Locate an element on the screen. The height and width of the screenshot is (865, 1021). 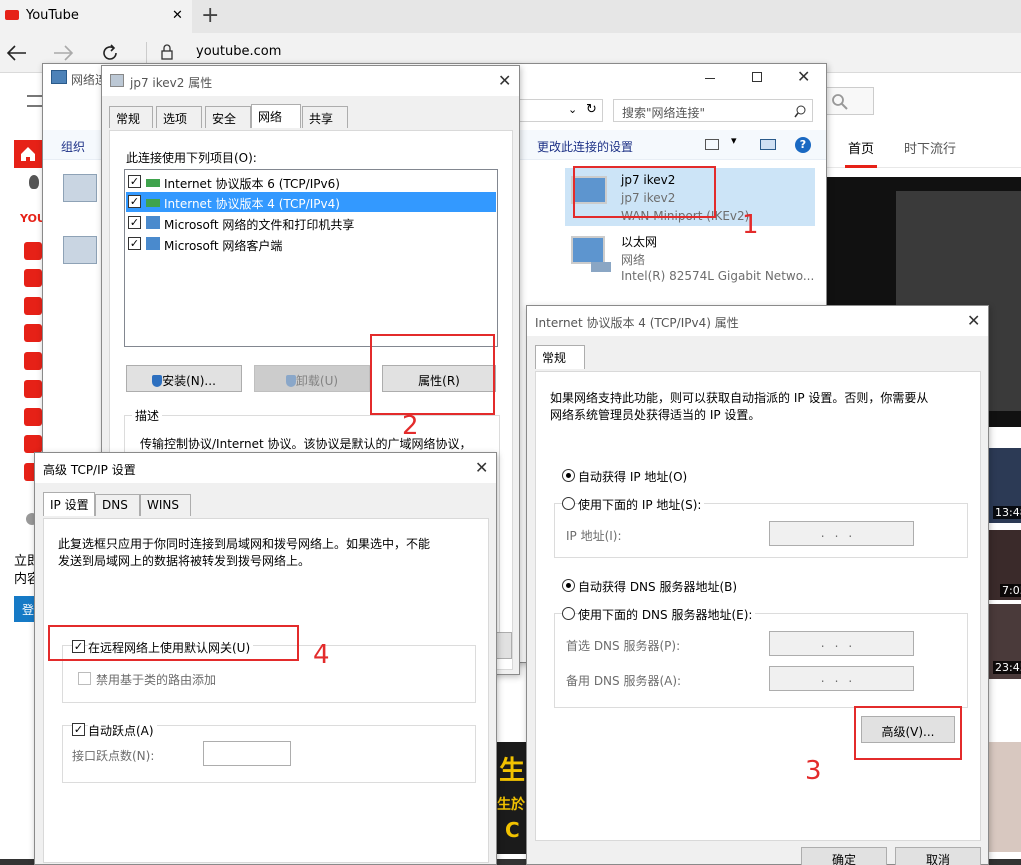
news-icon is located at coordinates (33, 389).